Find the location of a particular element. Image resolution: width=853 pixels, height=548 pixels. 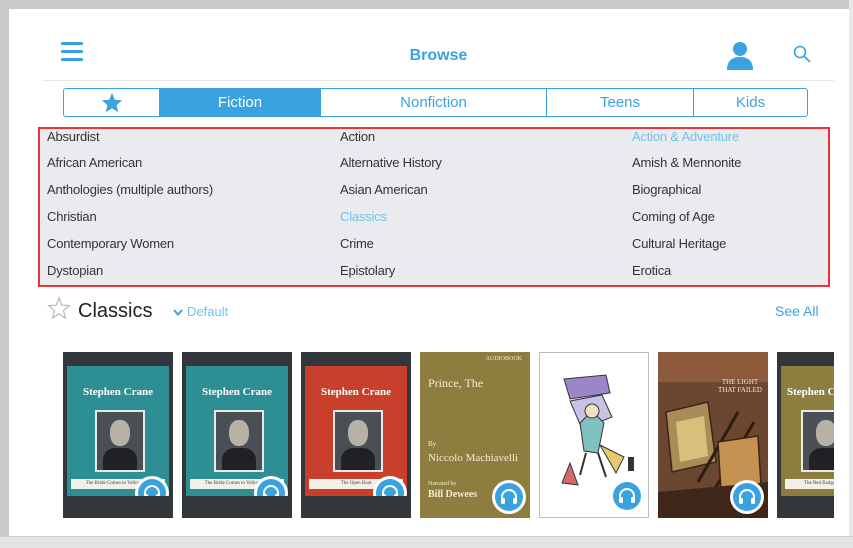

page-title: Browse is located at coordinates (438, 55).